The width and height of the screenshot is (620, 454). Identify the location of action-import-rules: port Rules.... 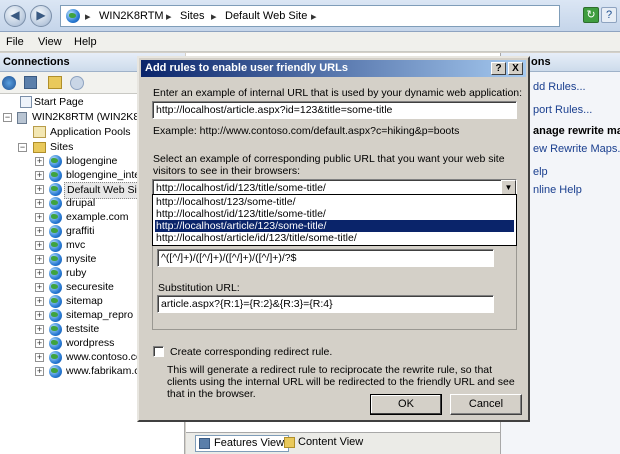
(562, 110).